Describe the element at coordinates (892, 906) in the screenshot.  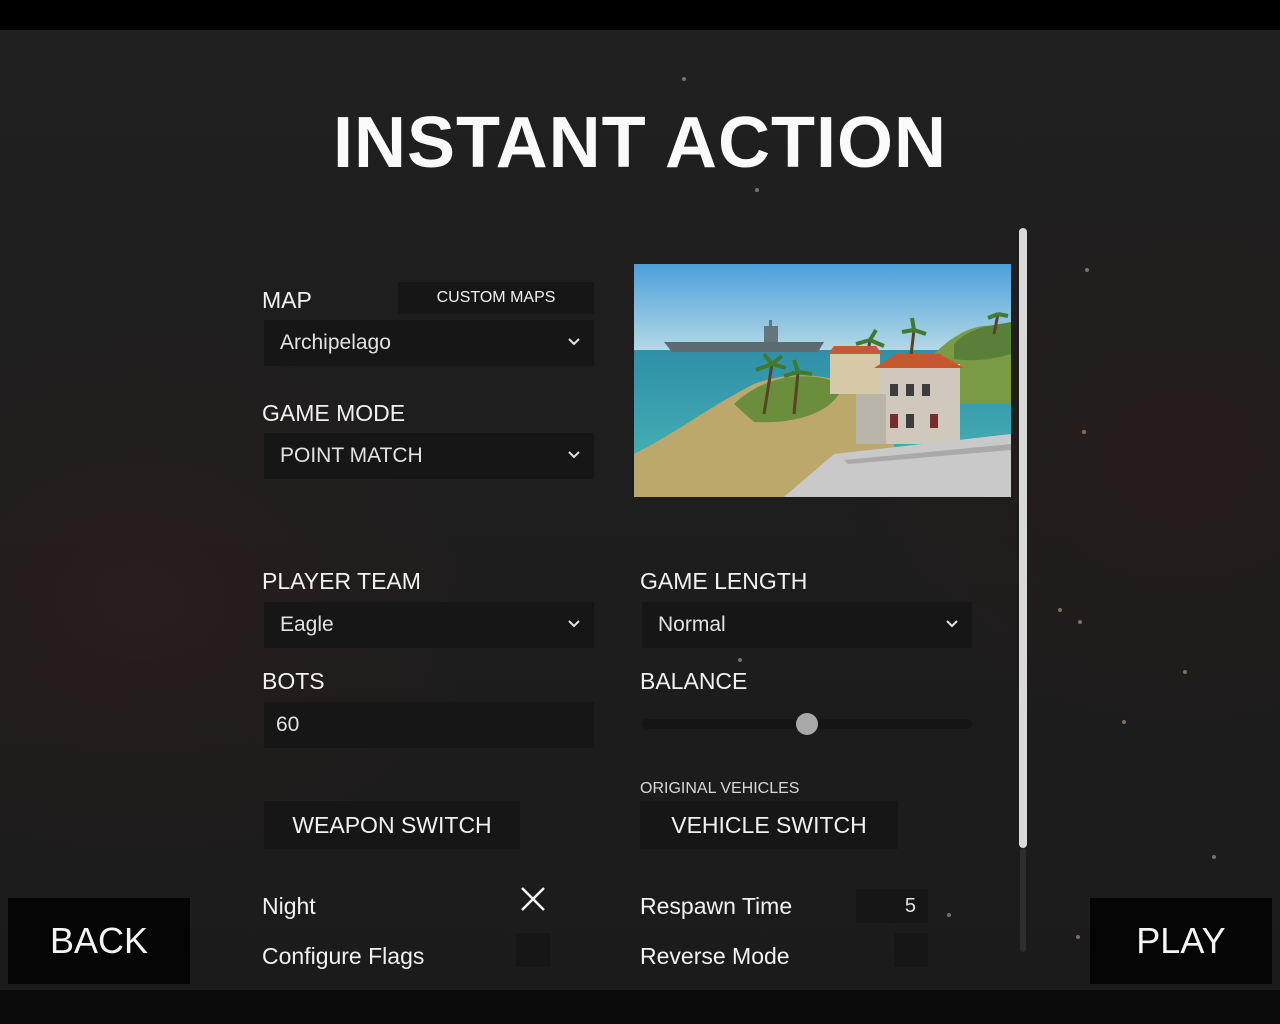
I see `respawn-time-input: 5` at that location.